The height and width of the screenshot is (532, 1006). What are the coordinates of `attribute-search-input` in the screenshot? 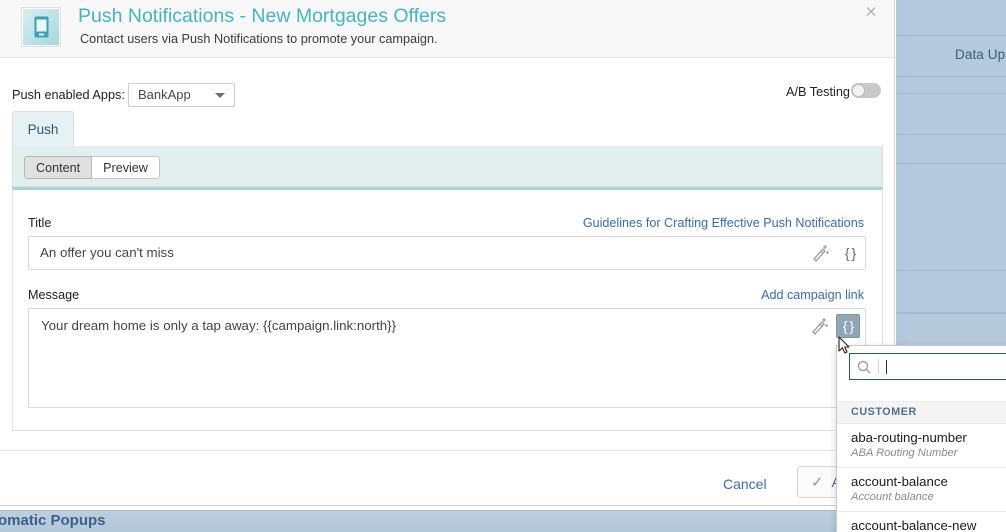 It's located at (927, 366).